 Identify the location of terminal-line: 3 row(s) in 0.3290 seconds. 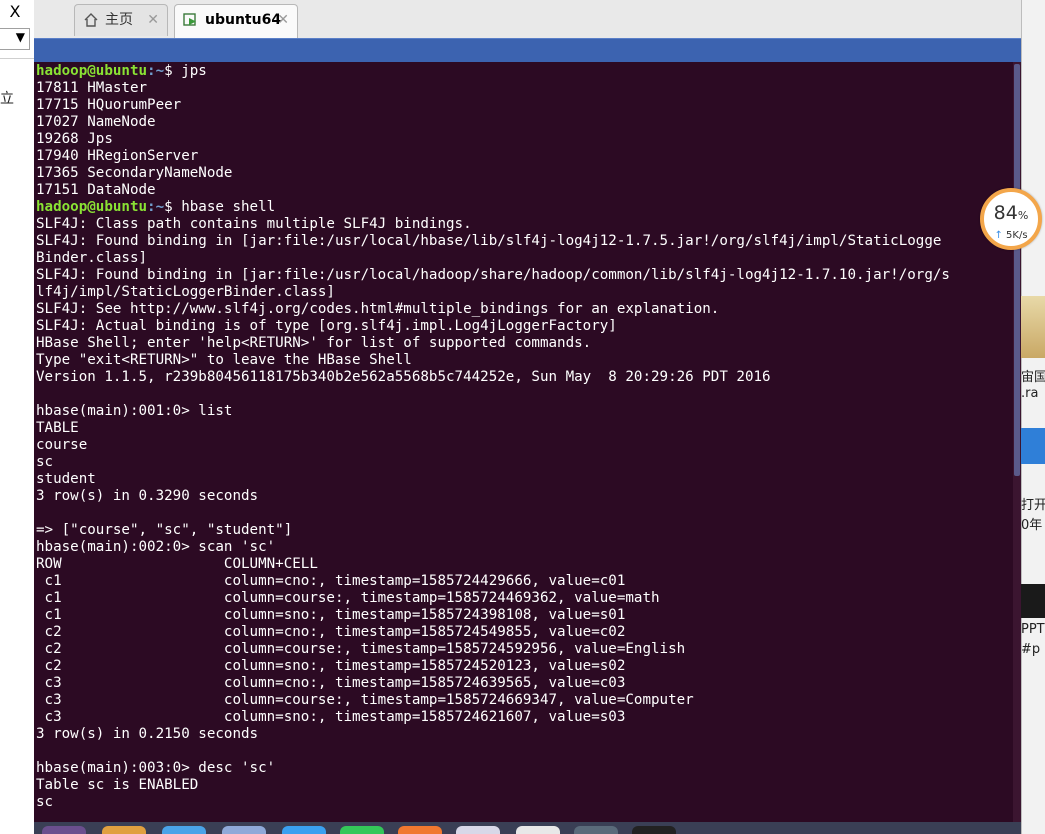
(147, 496).